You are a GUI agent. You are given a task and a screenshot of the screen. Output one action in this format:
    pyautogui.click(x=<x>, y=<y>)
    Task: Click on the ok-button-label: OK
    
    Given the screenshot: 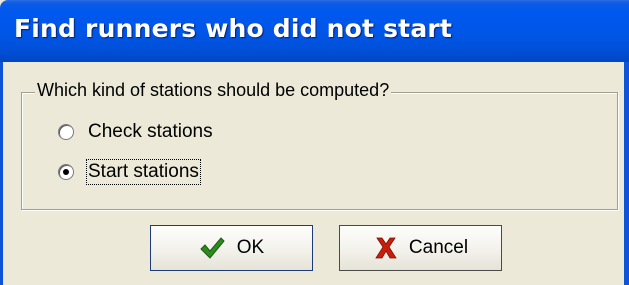 What is the action you would take?
    pyautogui.click(x=250, y=247)
    